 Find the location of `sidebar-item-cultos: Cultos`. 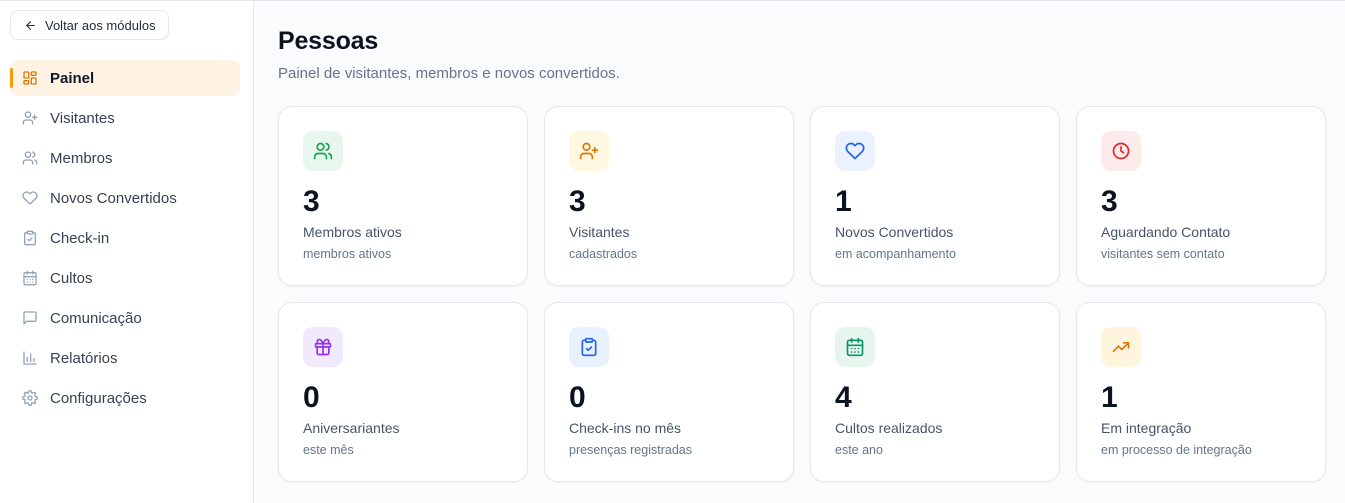

sidebar-item-cultos: Cultos is located at coordinates (125, 278).